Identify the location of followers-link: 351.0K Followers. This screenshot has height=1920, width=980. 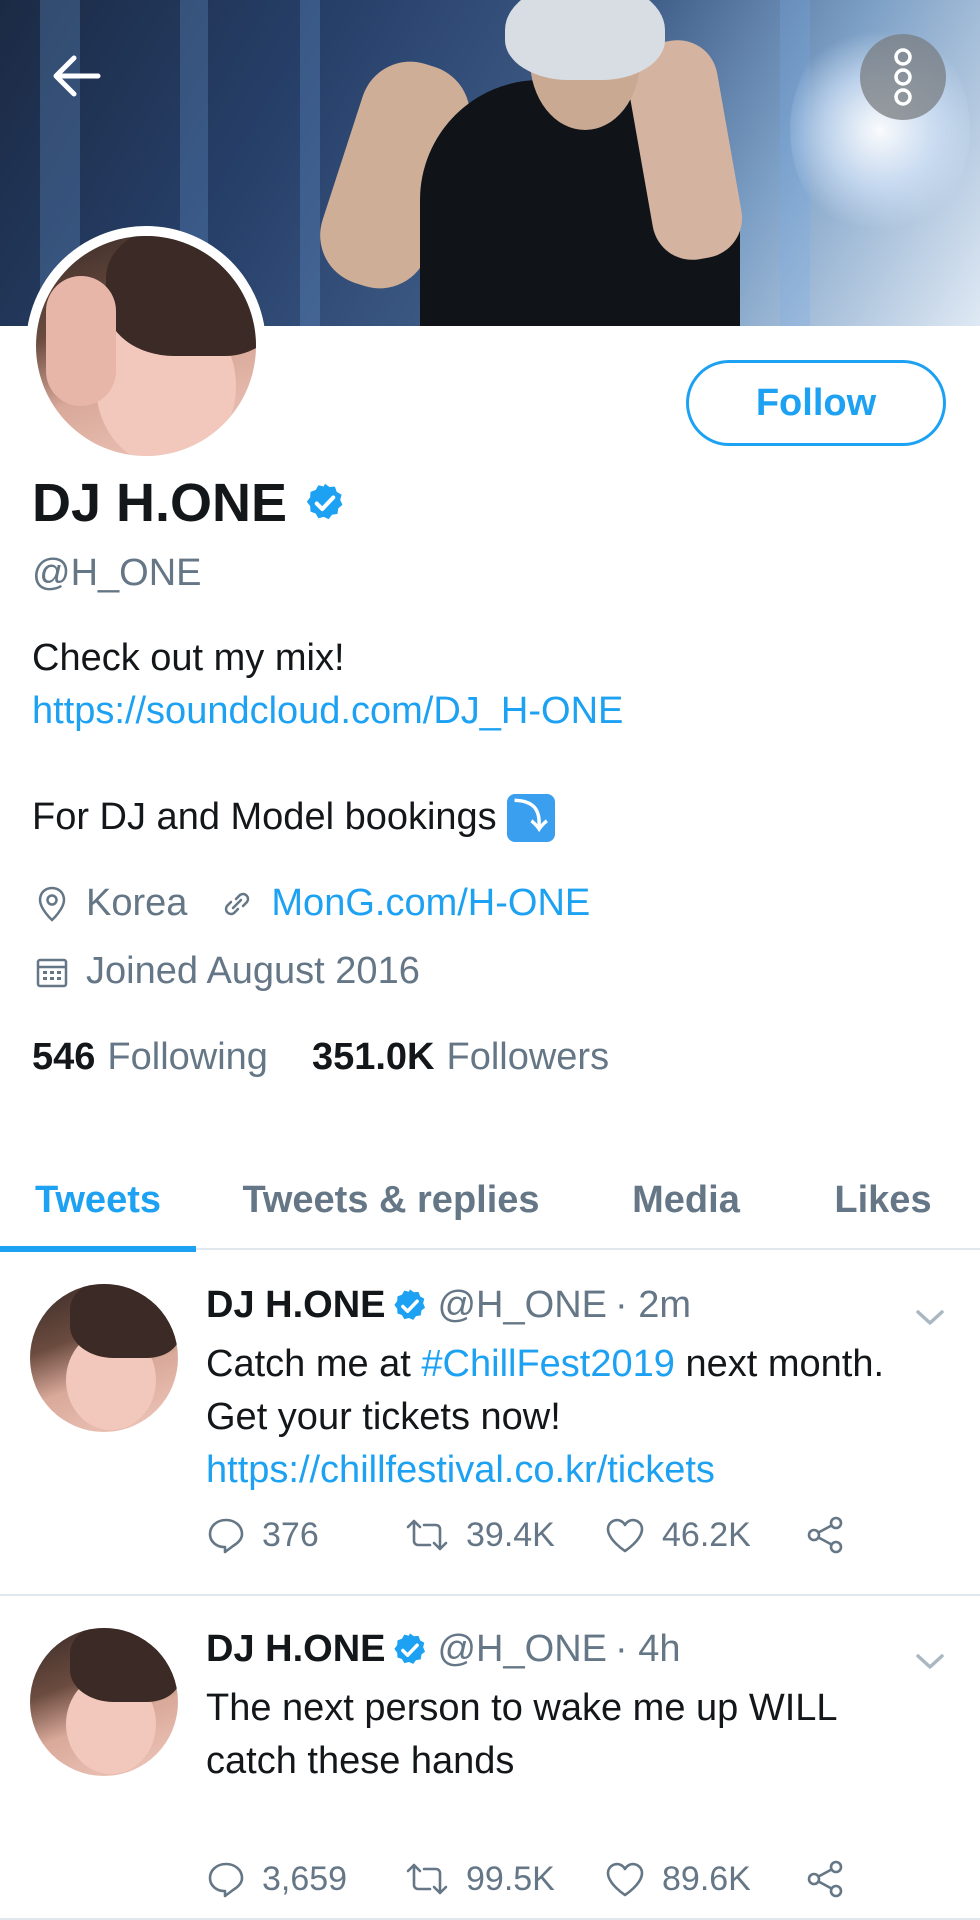
(460, 1057).